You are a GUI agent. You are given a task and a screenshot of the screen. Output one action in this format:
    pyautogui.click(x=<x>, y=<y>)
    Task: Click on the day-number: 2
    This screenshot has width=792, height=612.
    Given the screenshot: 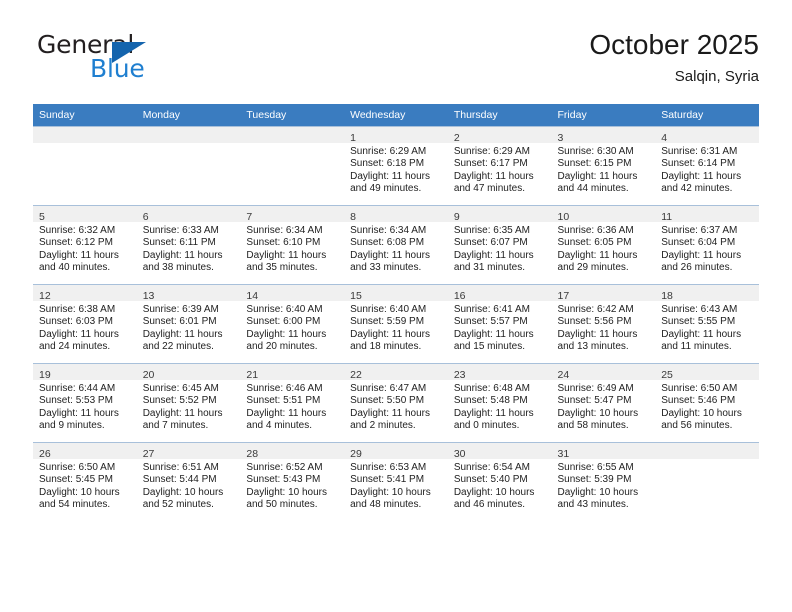 What is the action you would take?
    pyautogui.click(x=456, y=138)
    